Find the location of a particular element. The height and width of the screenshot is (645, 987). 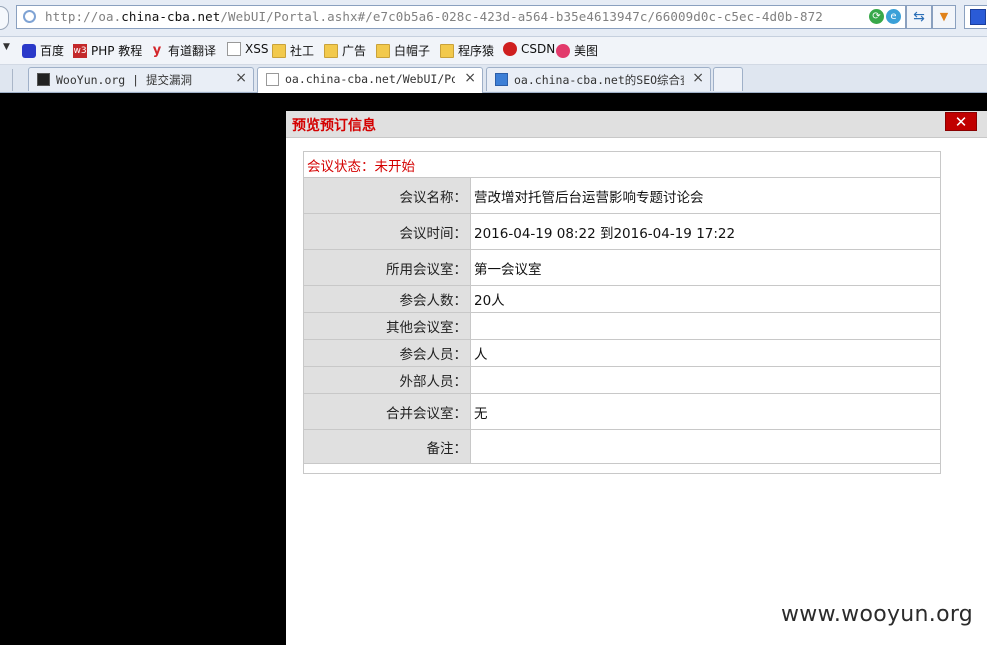

row-label: 所用会议室： is located at coordinates (387, 267).